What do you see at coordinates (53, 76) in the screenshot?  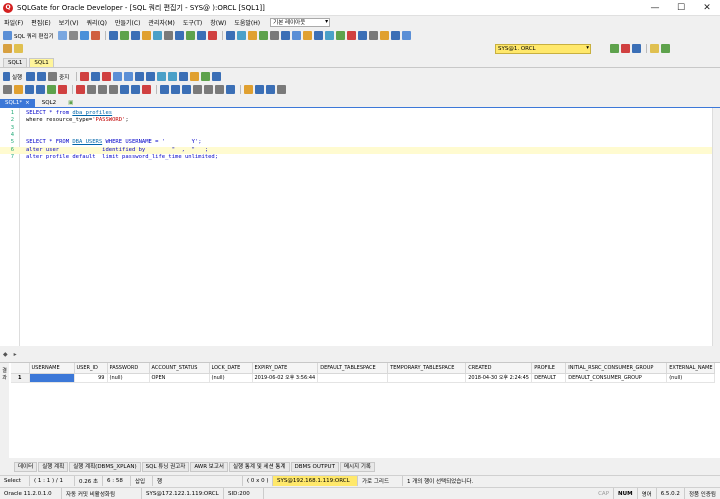 I see `stop-icon` at bounding box center [53, 76].